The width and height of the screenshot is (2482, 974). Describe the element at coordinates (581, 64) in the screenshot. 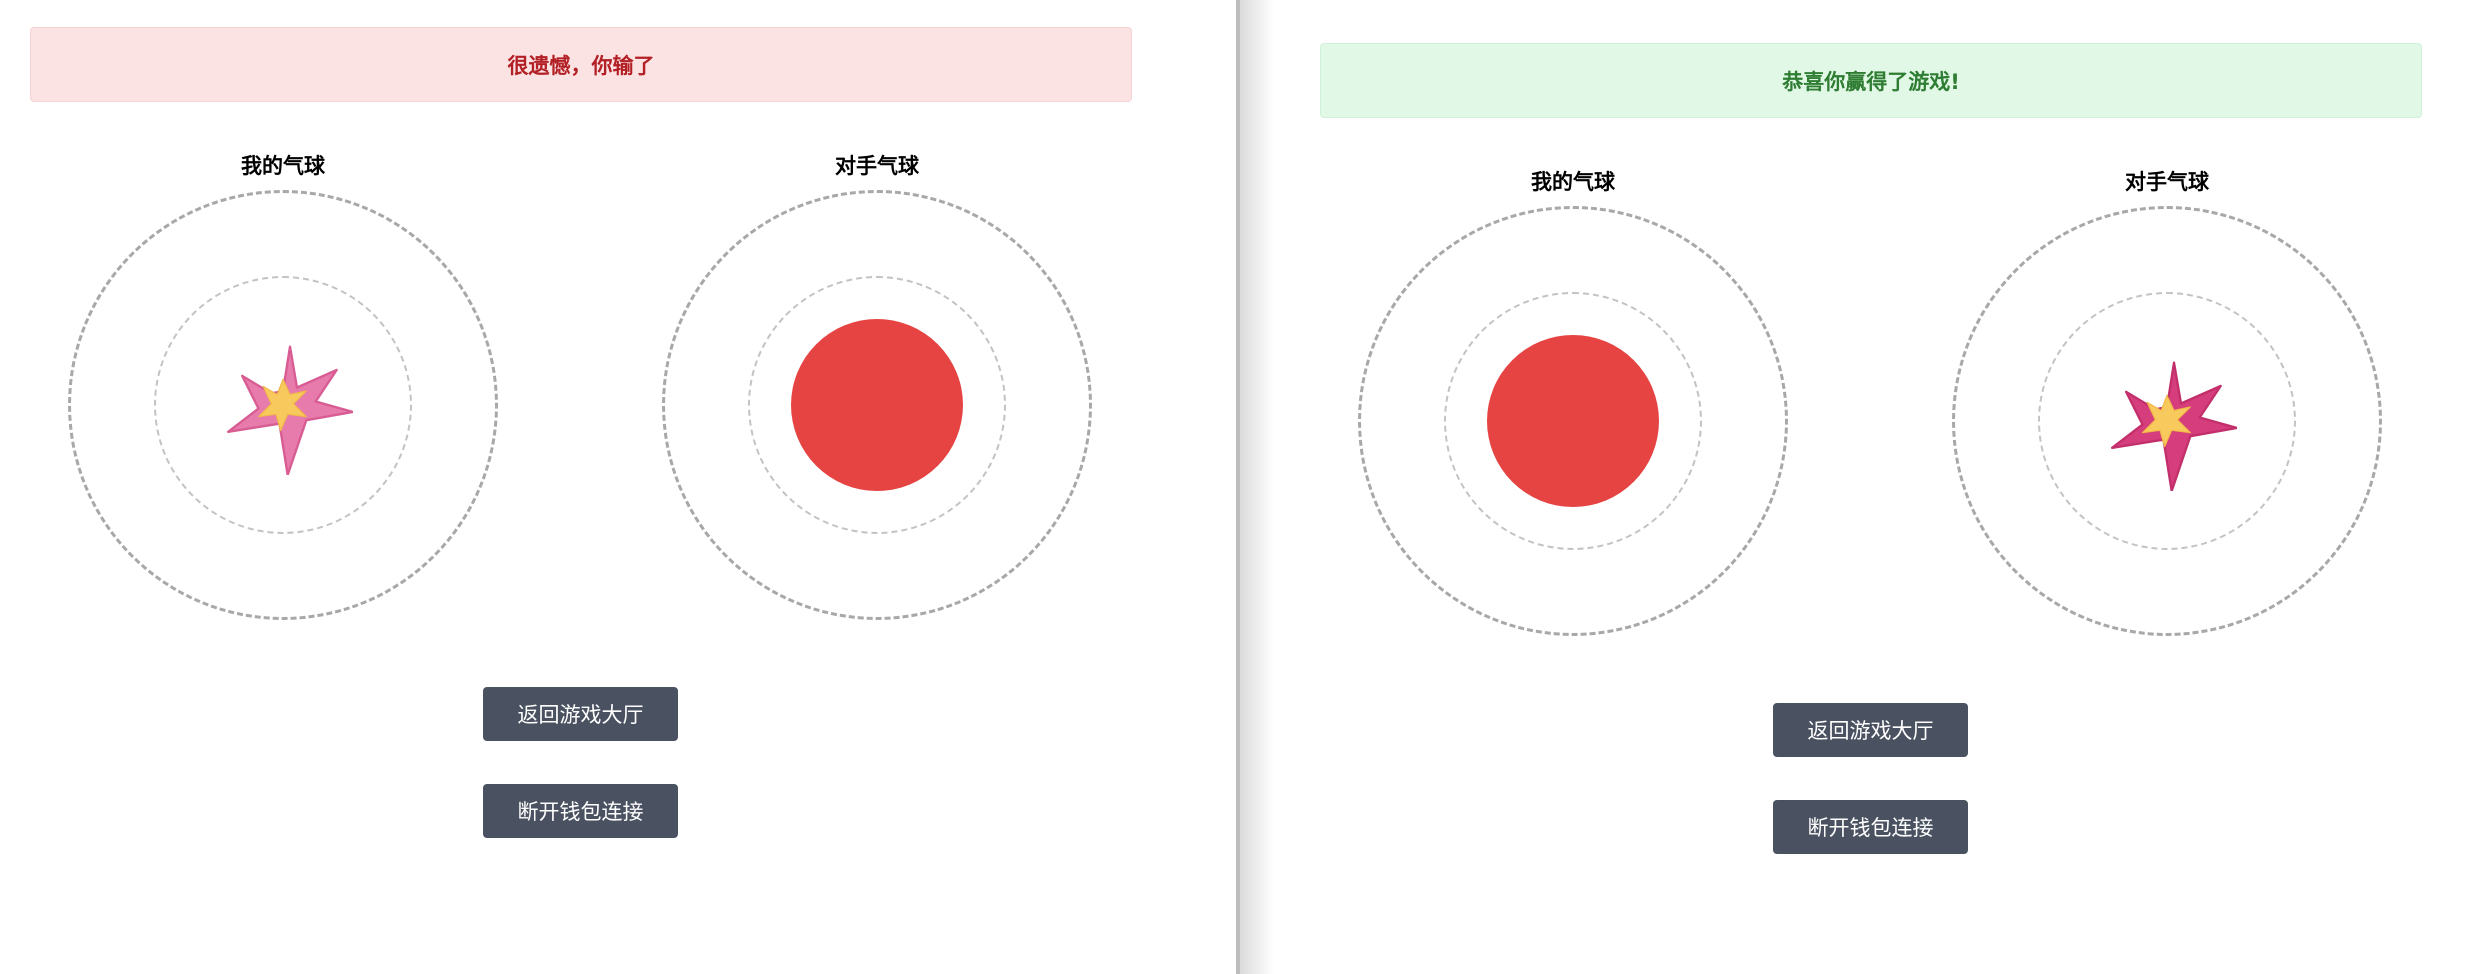

I see `lose-banner: 很遗憾，你输了` at that location.